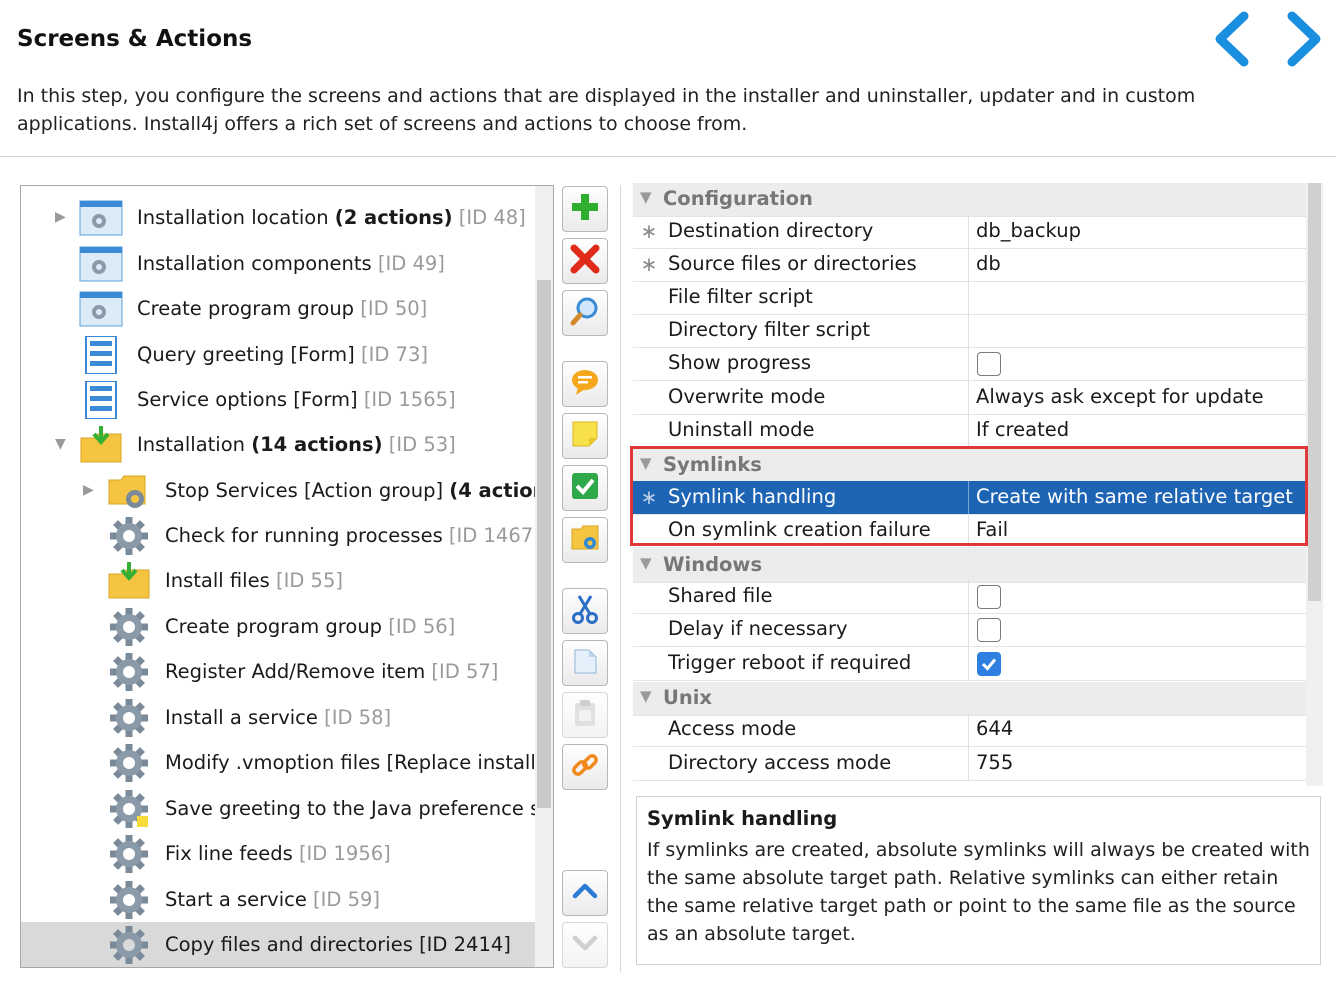  Describe the element at coordinates (278, 626) in the screenshot. I see `tree-item-create-program-group-action: Create program group [ID 56]` at that location.